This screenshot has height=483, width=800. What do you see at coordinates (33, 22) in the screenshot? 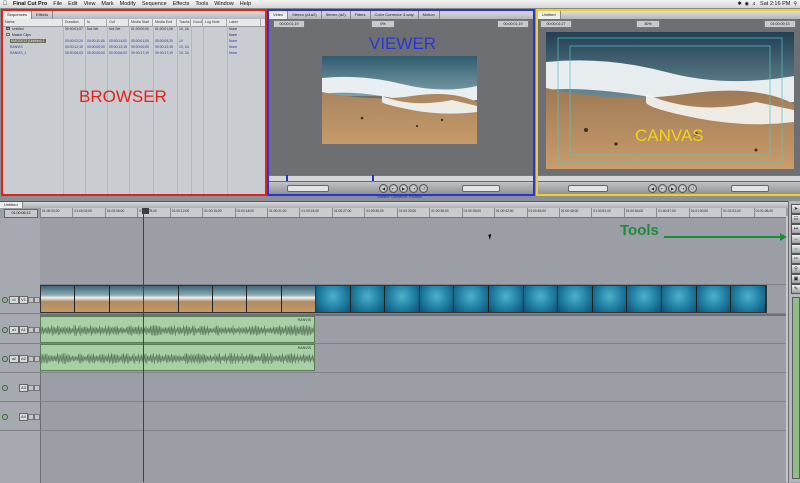
I see `col-name: Name` at bounding box center [33, 22].